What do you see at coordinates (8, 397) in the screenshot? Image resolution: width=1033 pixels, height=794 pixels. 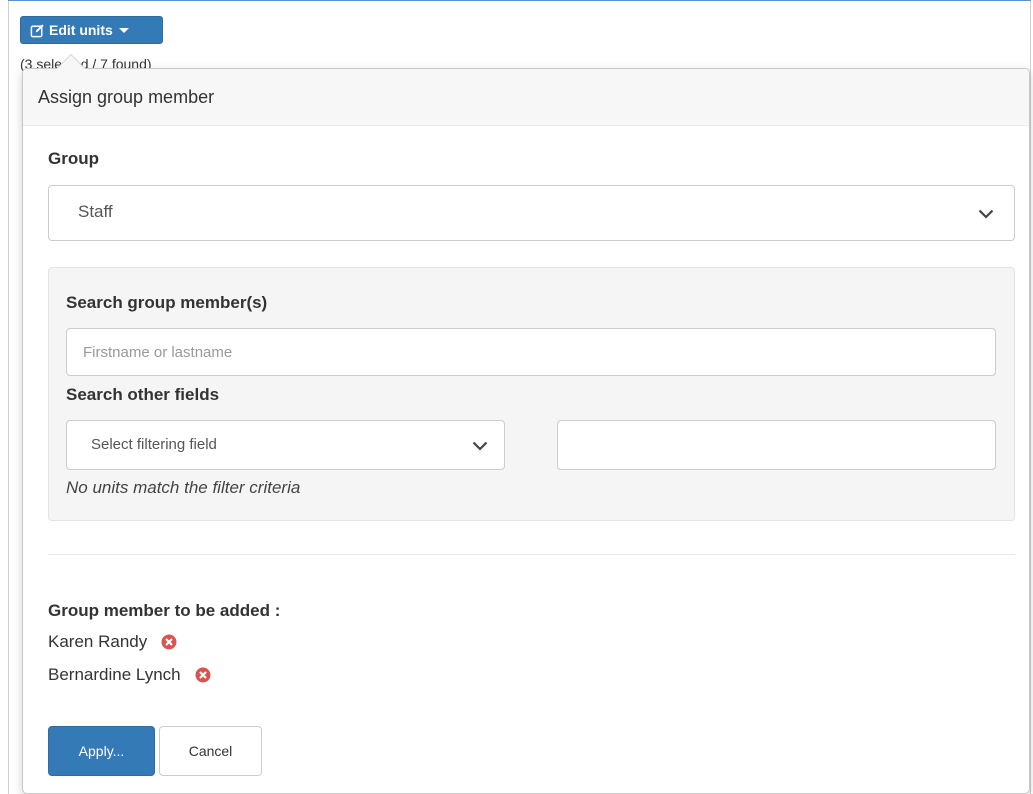 I see `frame-border-left` at bounding box center [8, 397].